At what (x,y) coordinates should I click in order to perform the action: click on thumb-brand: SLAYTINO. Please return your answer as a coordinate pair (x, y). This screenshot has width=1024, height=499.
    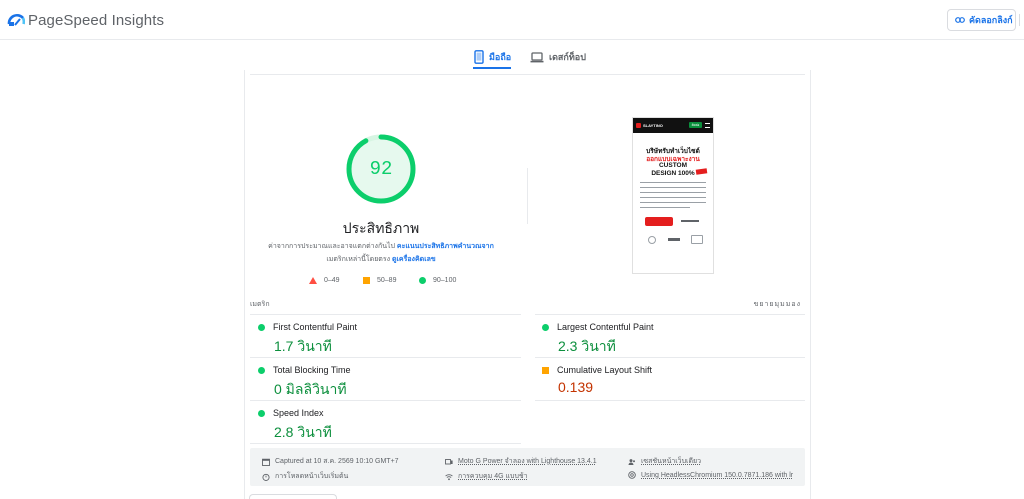
    Looking at the image, I should click on (653, 125).